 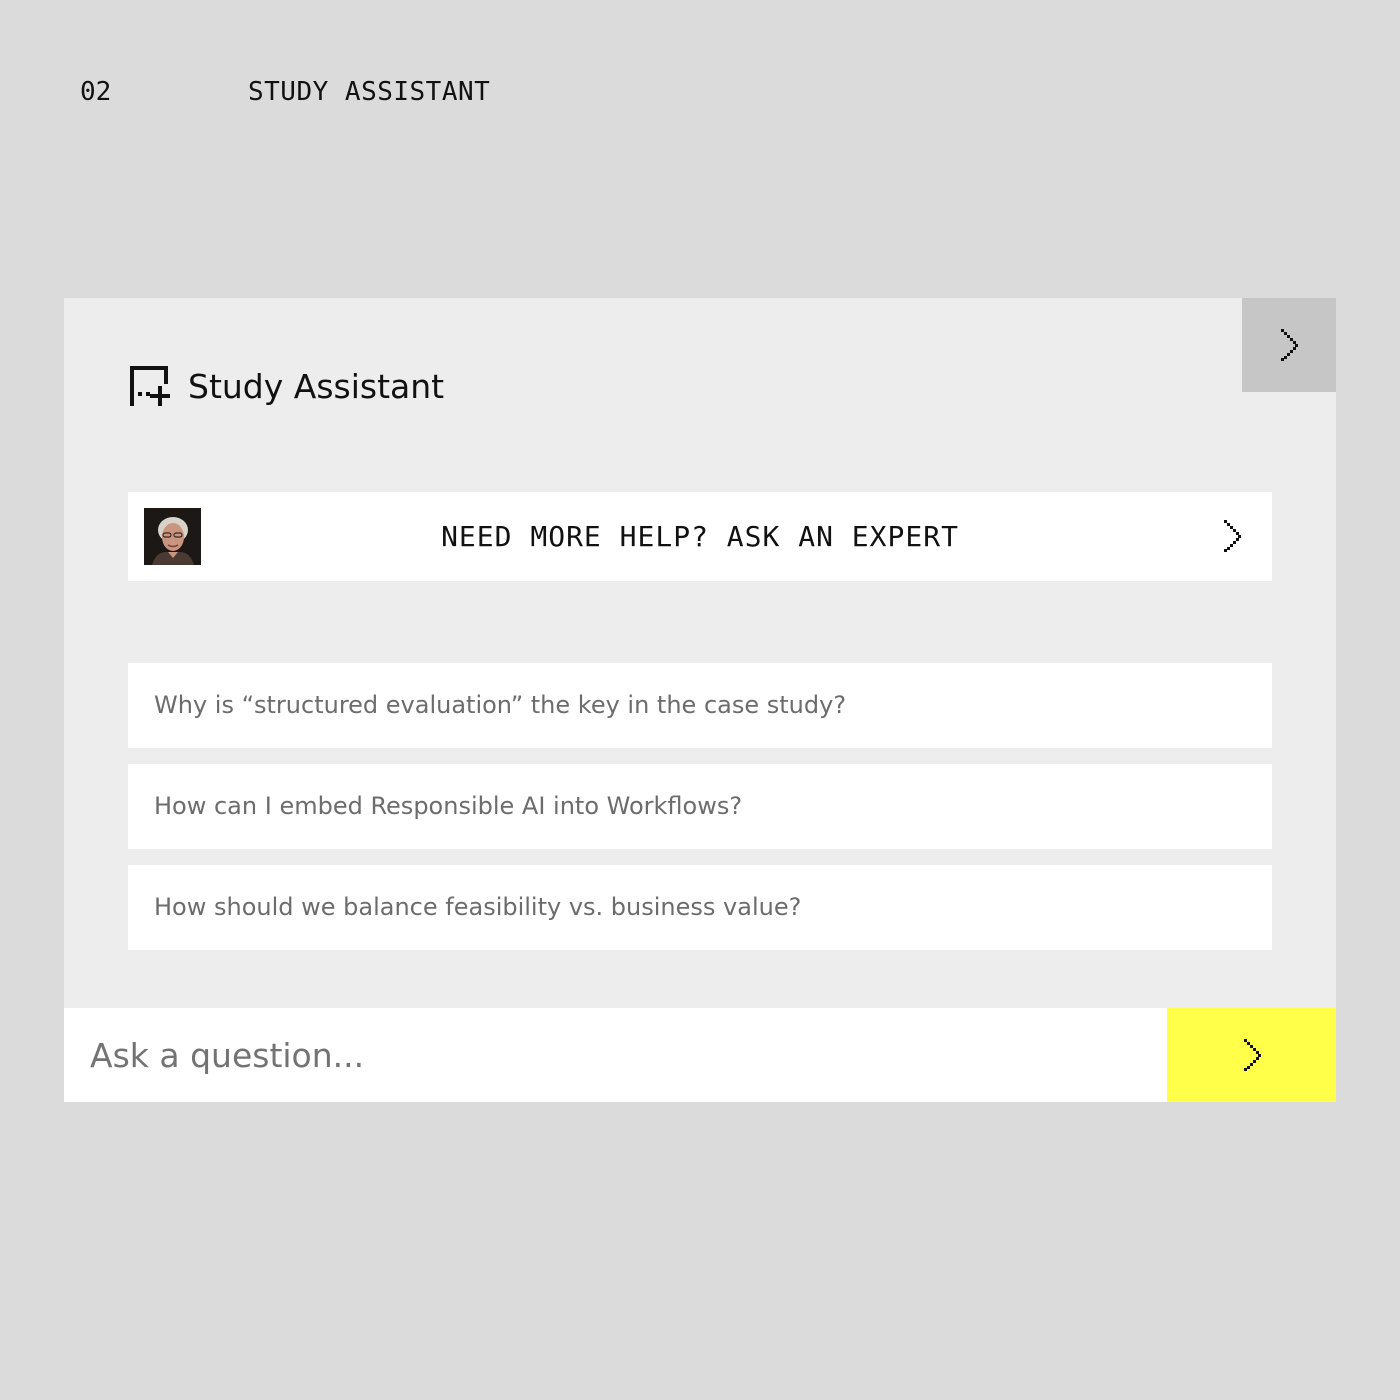 I want to click on section-title: STUDY ASSISTANT, so click(x=369, y=92).